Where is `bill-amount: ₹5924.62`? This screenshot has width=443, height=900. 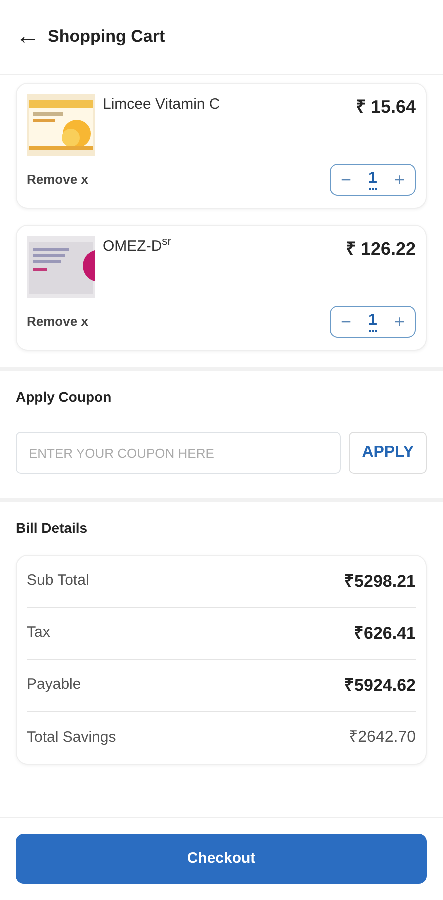 bill-amount: ₹5924.62 is located at coordinates (380, 685).